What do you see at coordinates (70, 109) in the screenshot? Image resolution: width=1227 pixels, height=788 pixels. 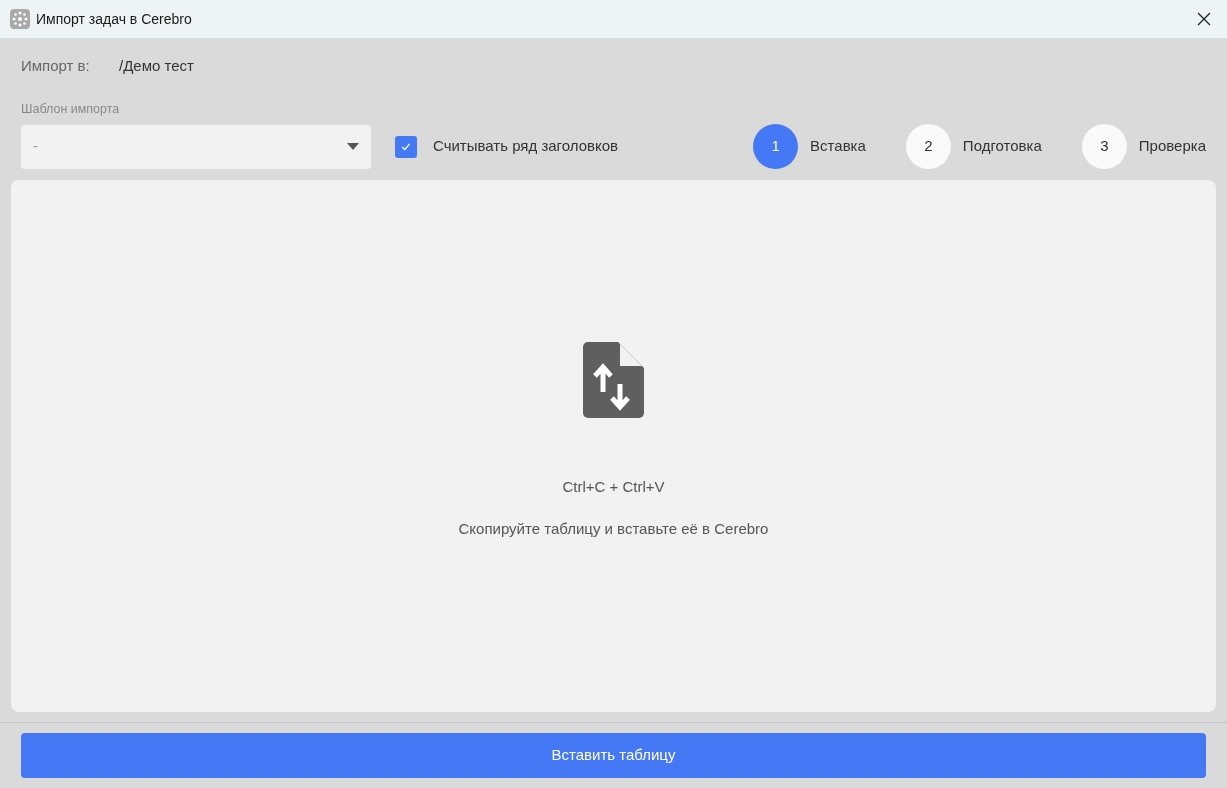 I see `template-label: Шаблон импорта` at bounding box center [70, 109].